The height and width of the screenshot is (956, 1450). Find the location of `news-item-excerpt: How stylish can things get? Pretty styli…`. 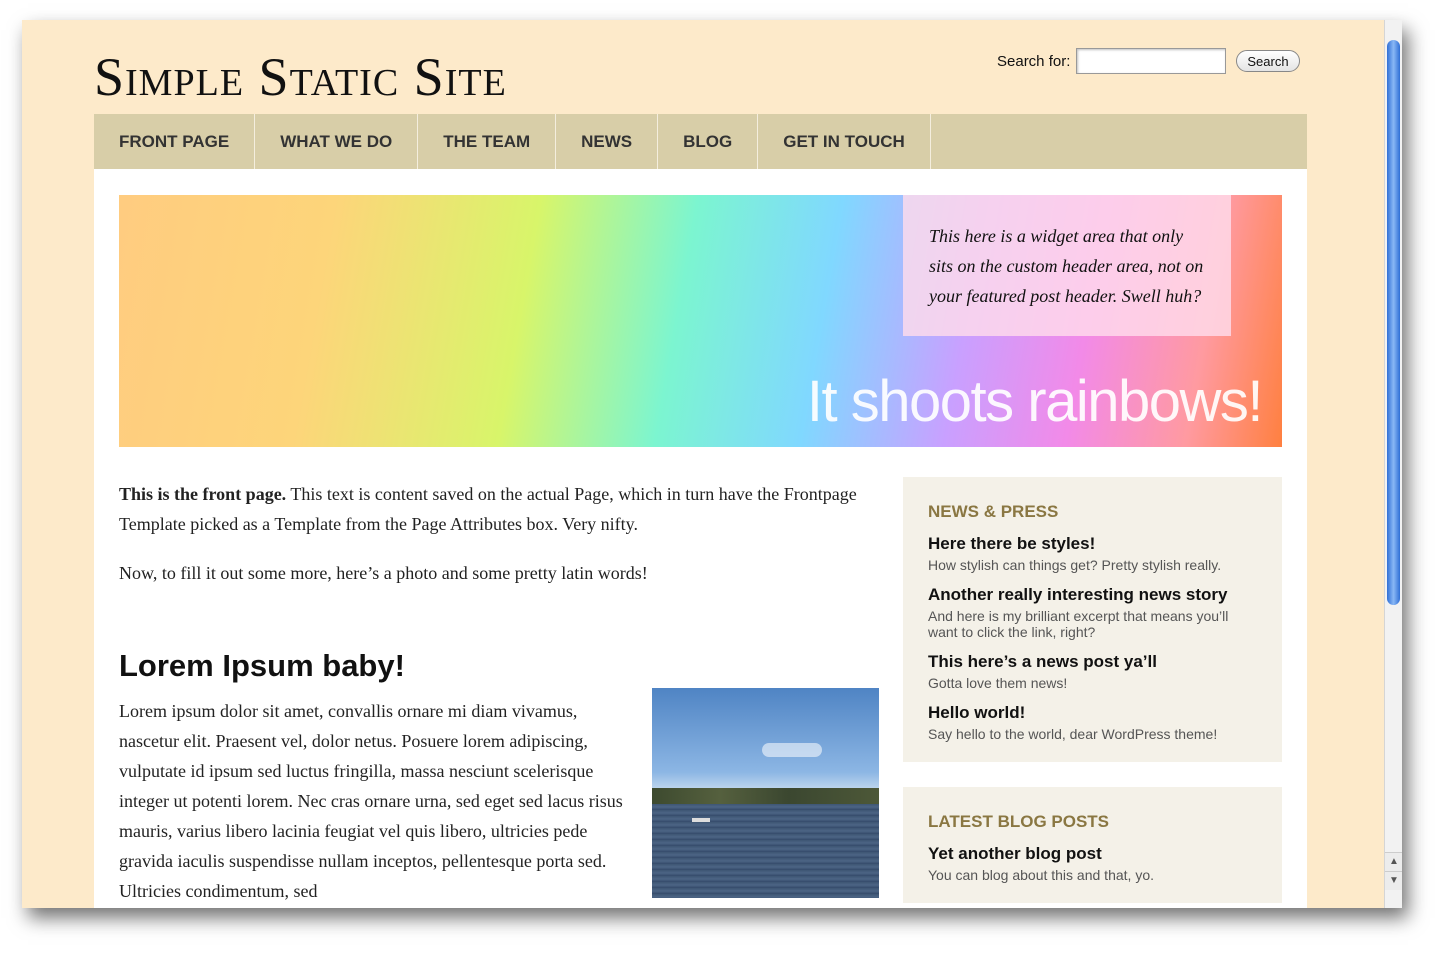

news-item-excerpt: How stylish can things get? Pretty styli… is located at coordinates (1075, 565).